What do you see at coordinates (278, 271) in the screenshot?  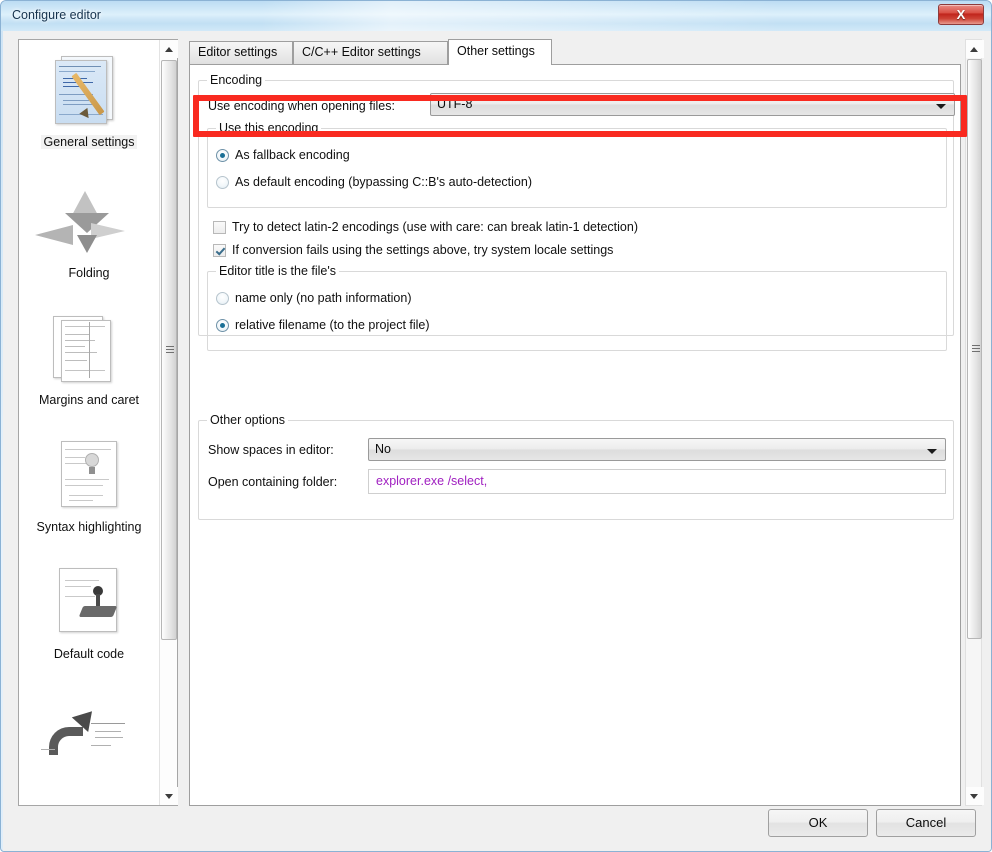 I see `editor-title-legend: Editor title is the file's` at bounding box center [278, 271].